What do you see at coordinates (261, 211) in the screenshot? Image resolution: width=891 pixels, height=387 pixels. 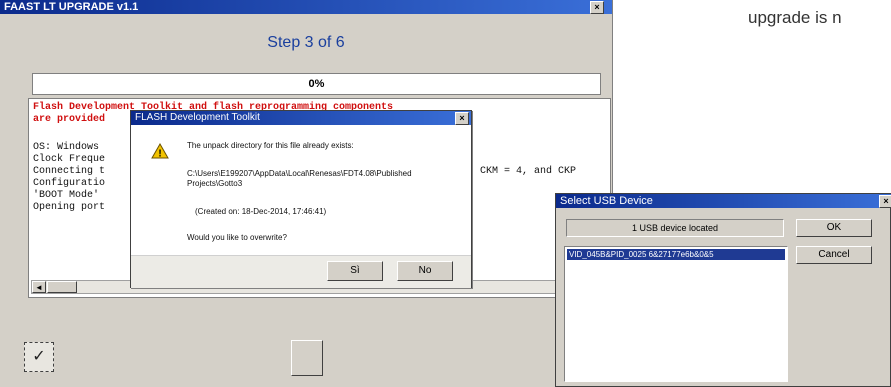 I see `dialog-created: (Created on: 18-Dec-2014, 17:46:41)` at bounding box center [261, 211].